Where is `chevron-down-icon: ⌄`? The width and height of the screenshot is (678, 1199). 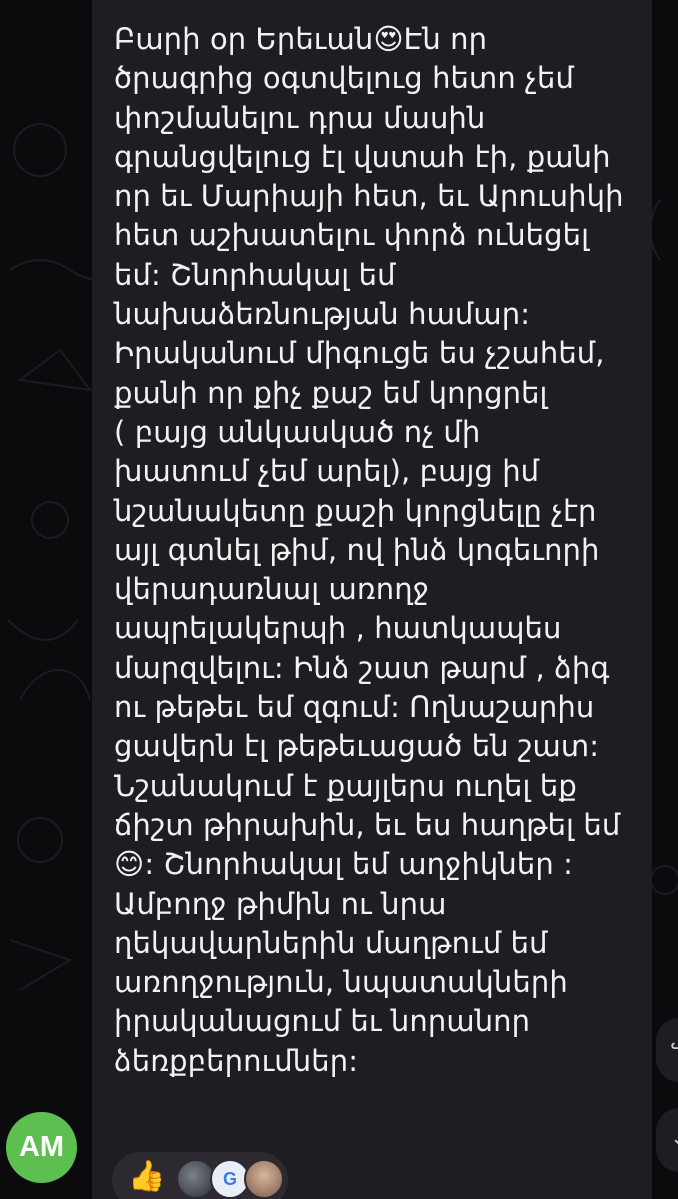
chevron-down-icon: ⌄ is located at coordinates (674, 1138).